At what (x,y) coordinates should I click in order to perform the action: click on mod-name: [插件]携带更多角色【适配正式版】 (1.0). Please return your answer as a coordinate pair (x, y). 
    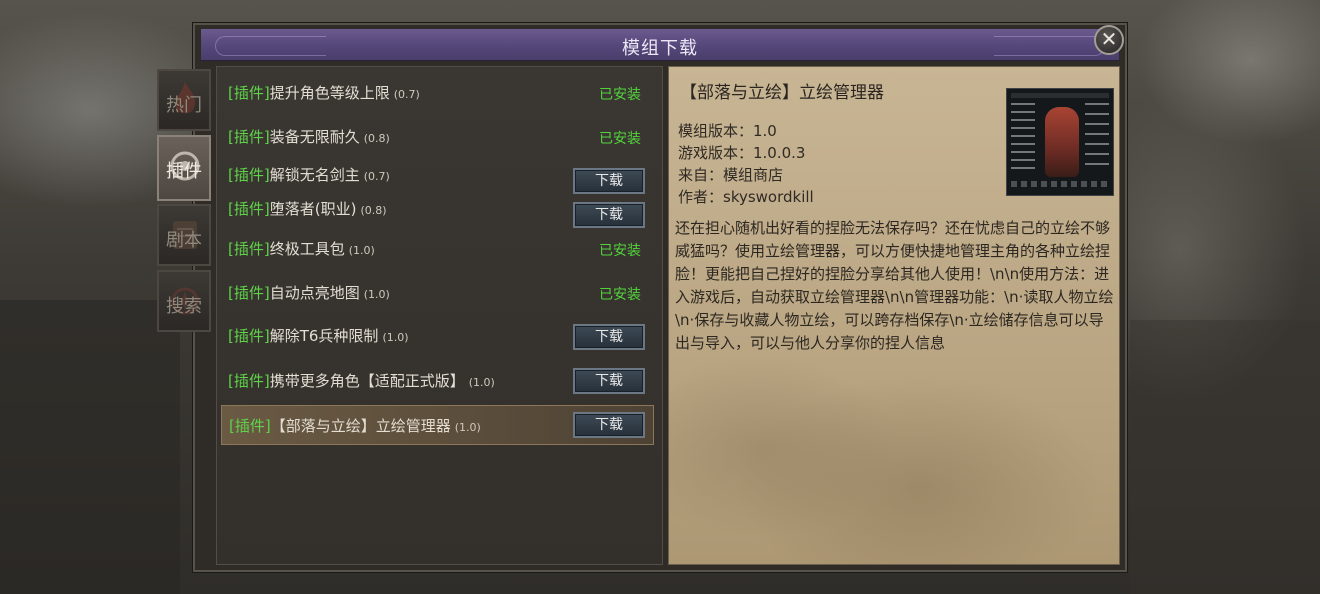
    Looking at the image, I should click on (361, 380).